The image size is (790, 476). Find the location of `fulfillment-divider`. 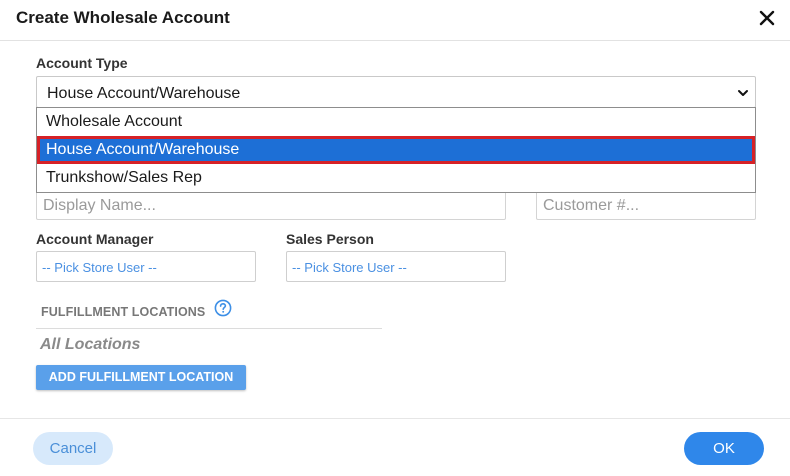

fulfillment-divider is located at coordinates (209, 328).